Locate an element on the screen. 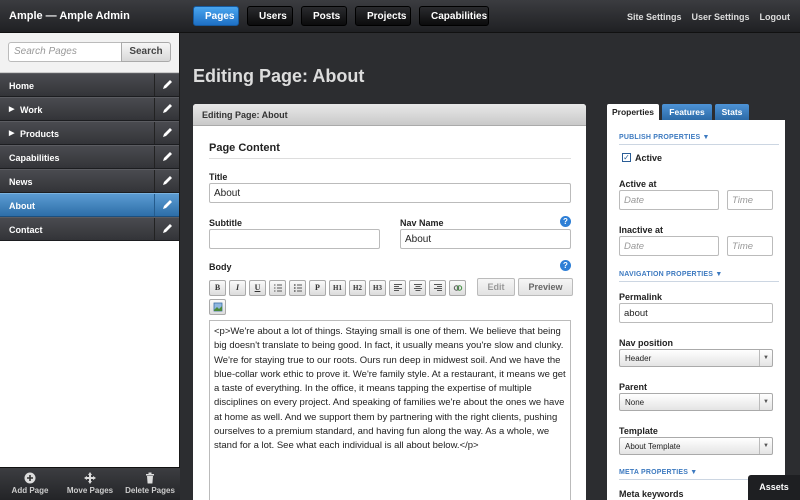 The height and width of the screenshot is (500, 800). align-center-icon is located at coordinates (417, 287).